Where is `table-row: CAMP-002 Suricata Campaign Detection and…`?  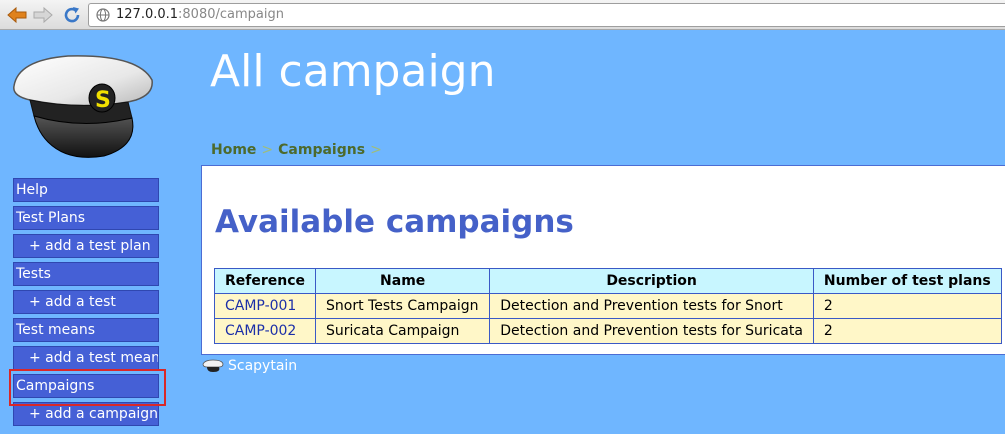
table-row: CAMP-002 Suricata Campaign Detection and… is located at coordinates (607, 331).